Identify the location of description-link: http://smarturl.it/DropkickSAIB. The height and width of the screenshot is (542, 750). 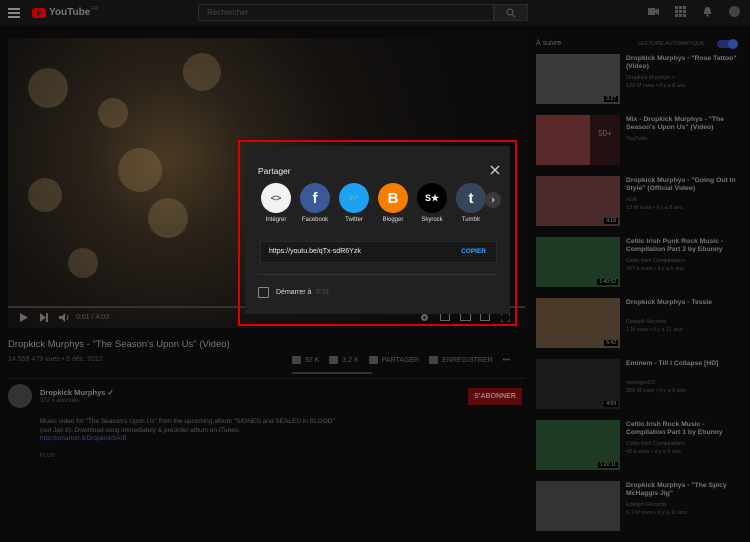
(83, 438).